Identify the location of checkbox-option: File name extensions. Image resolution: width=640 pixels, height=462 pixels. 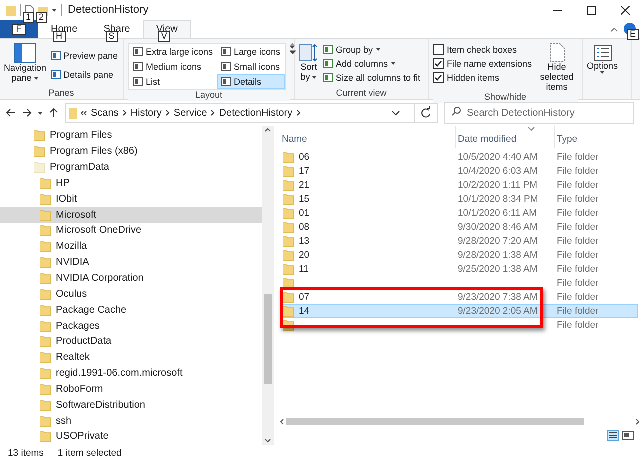
(482, 63).